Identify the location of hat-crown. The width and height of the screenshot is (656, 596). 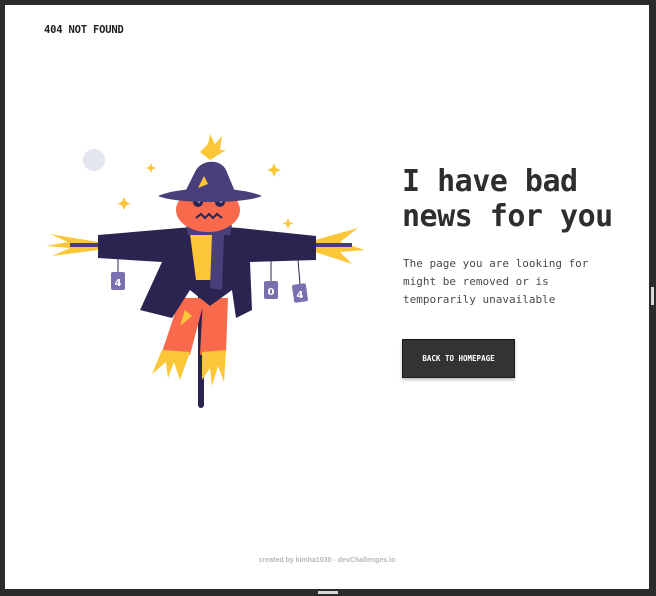
(210, 177).